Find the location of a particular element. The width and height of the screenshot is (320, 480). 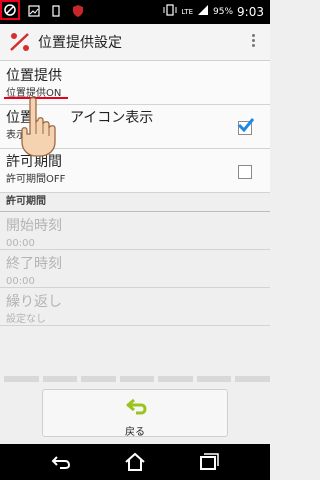

setting-title-suffix: アイコン表示 is located at coordinates (112, 118).